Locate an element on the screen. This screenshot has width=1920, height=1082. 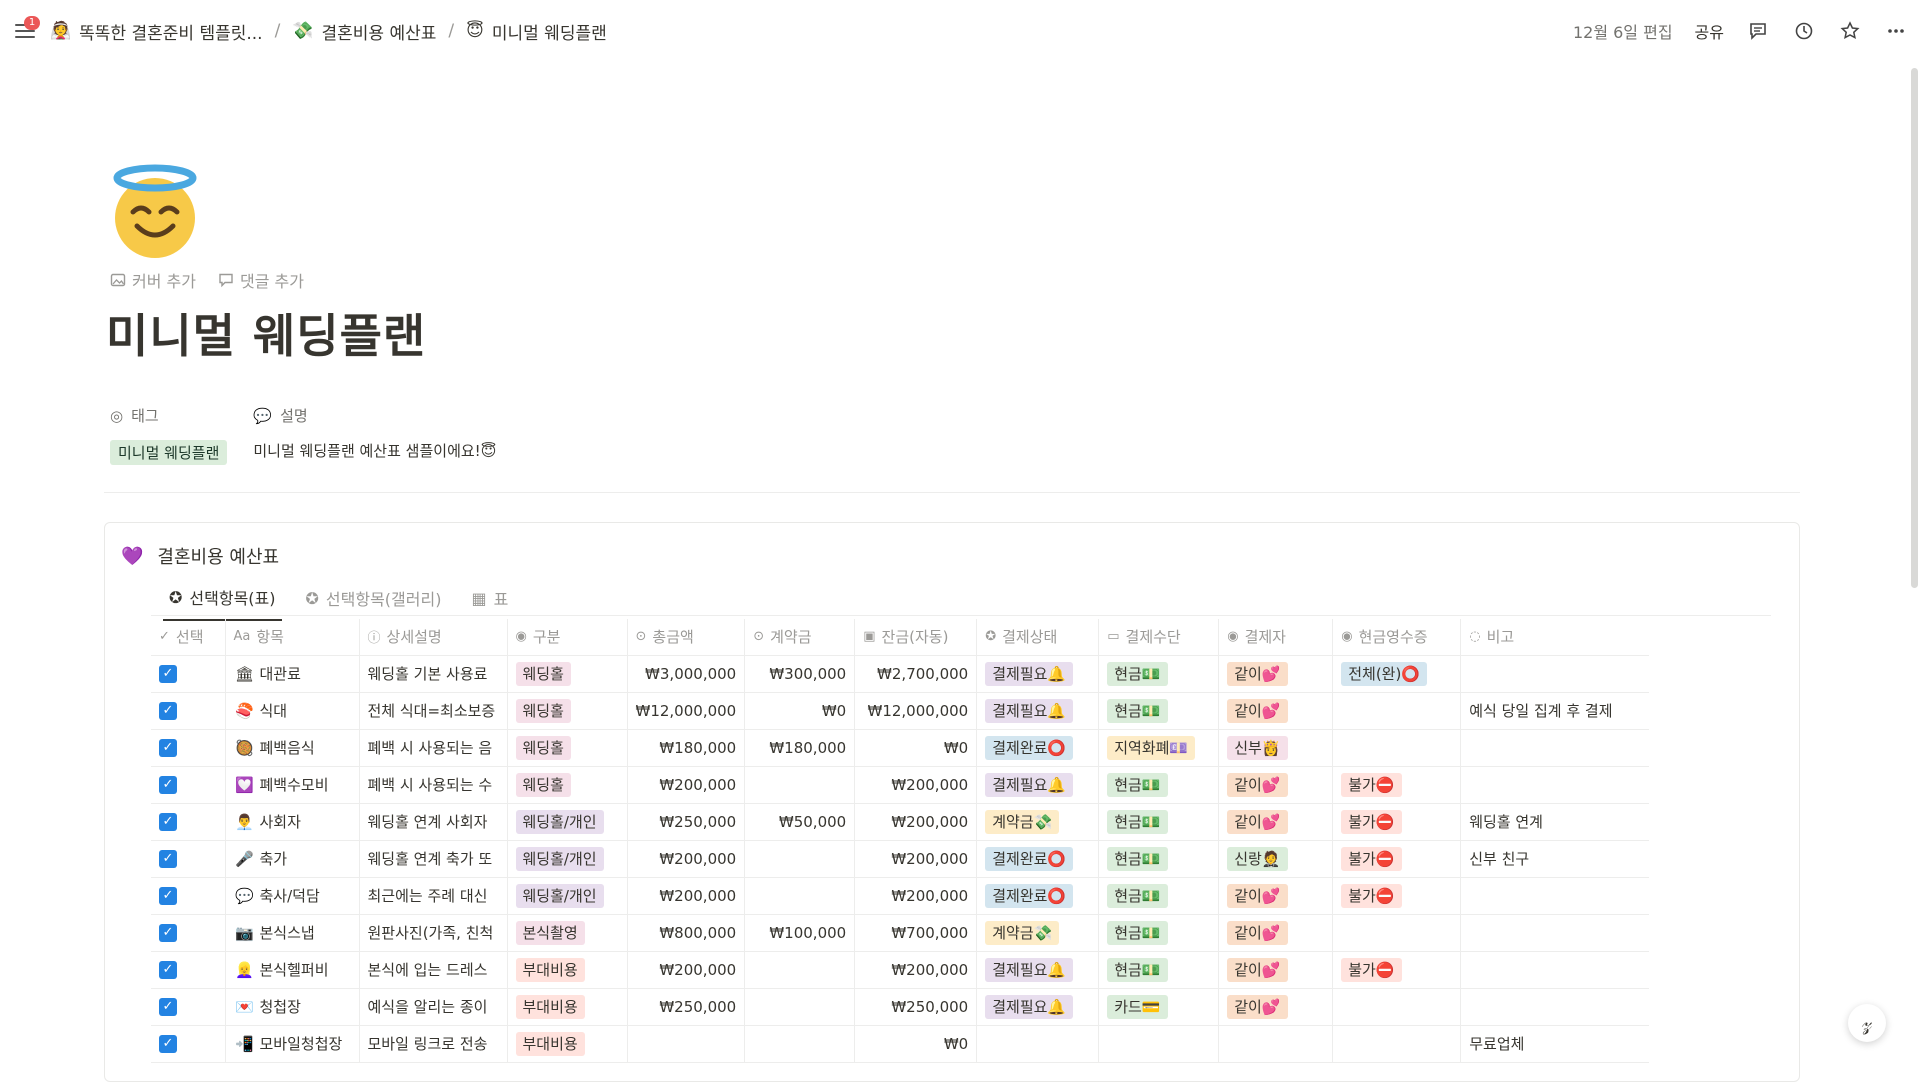
favorite-star-icon is located at coordinates (1850, 31).